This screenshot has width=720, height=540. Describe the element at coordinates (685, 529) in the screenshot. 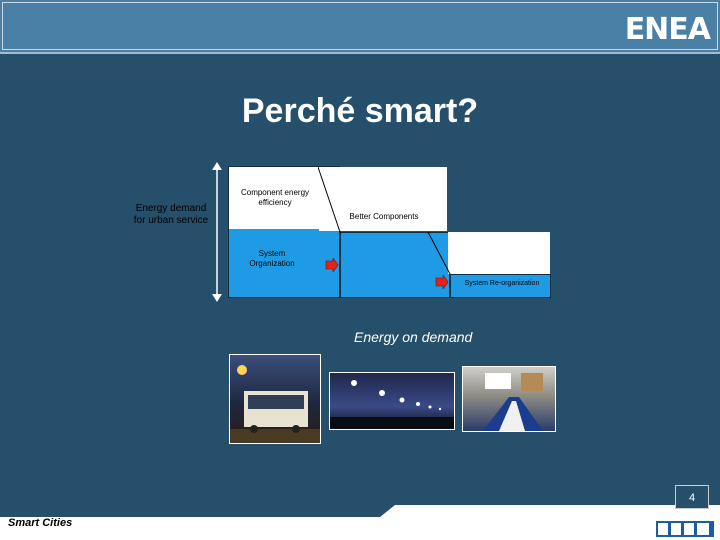

I see `enea-logo-icon` at that location.